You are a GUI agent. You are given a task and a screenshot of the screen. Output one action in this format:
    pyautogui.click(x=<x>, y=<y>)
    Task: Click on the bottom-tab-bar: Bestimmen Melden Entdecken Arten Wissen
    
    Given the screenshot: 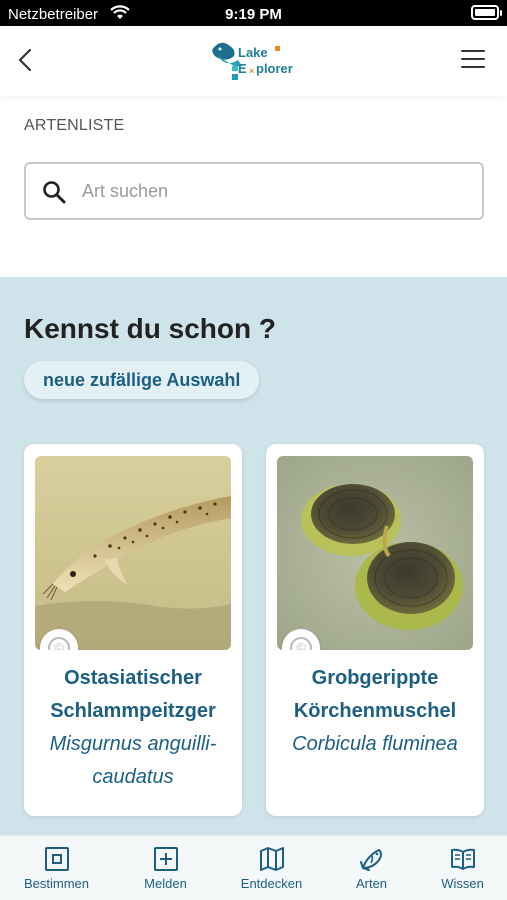 What is the action you would take?
    pyautogui.click(x=253, y=867)
    